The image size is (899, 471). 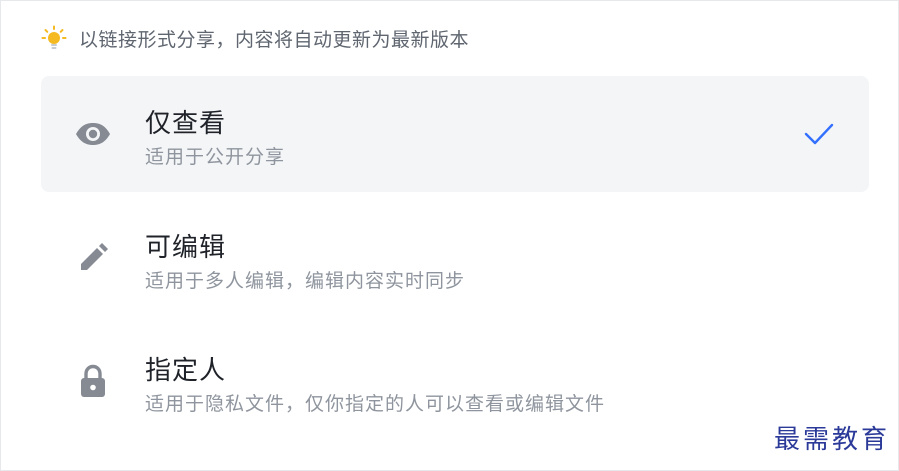 What do you see at coordinates (831, 440) in the screenshot?
I see `watermark: 最需教育` at bounding box center [831, 440].